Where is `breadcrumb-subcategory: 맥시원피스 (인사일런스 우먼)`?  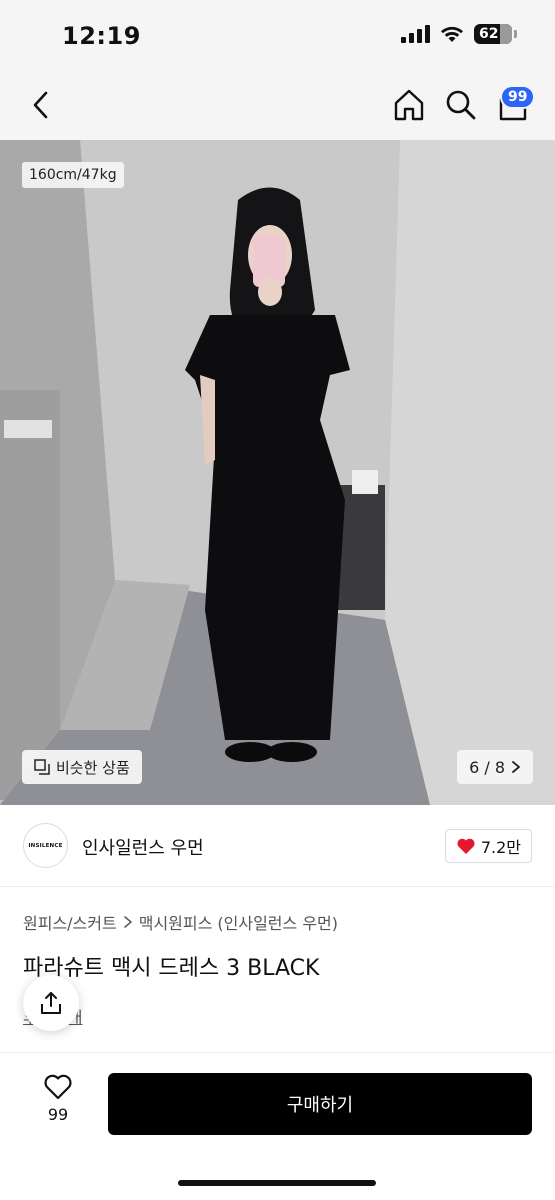 breadcrumb-subcategory: 맥시원피스 (인사일런스 우먼) is located at coordinates (238, 922).